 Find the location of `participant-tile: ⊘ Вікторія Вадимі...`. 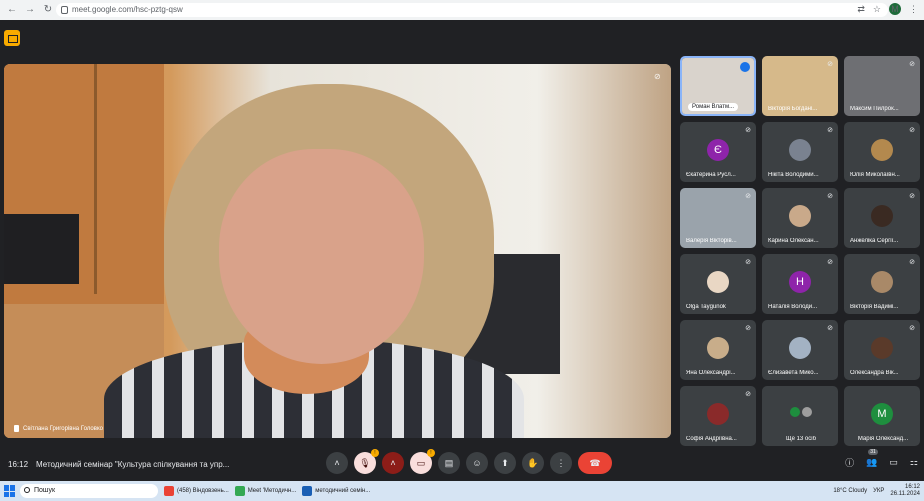

participant-tile: ⊘ Вікторія Вадимі... is located at coordinates (882, 284).